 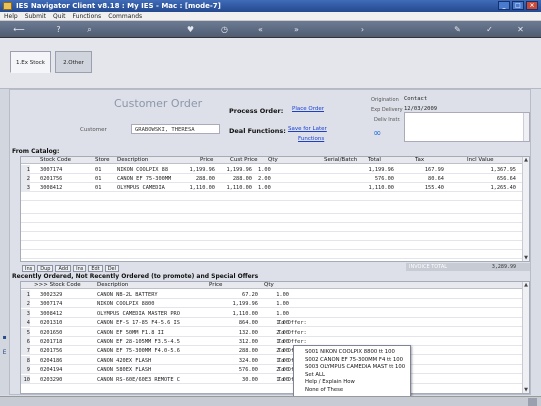 I want to click on tab-other: 2.Other, so click(x=73, y=62).